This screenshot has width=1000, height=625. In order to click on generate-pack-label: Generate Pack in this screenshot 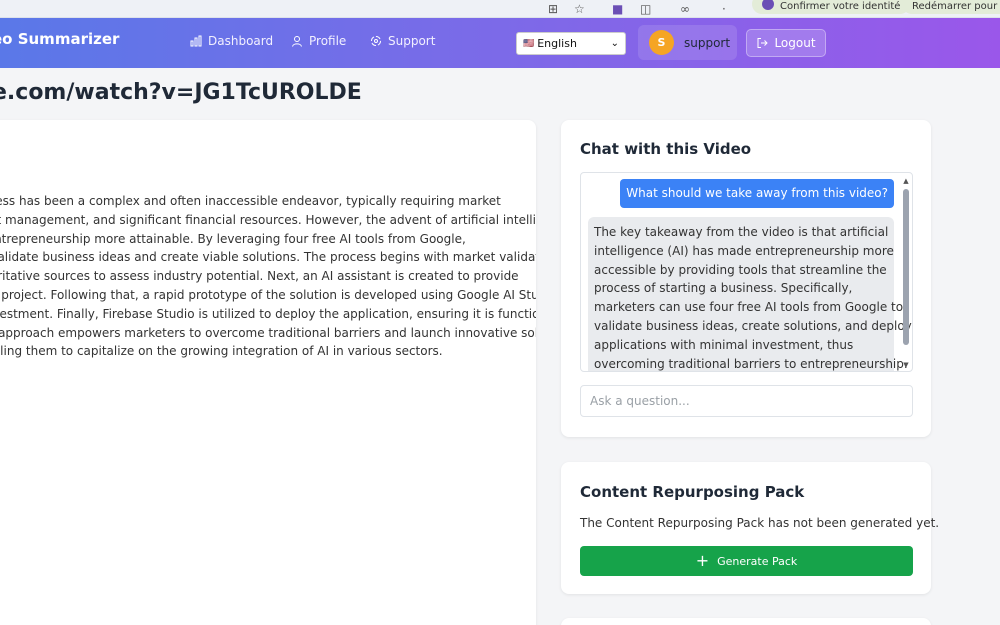, I will do `click(757, 561)`.